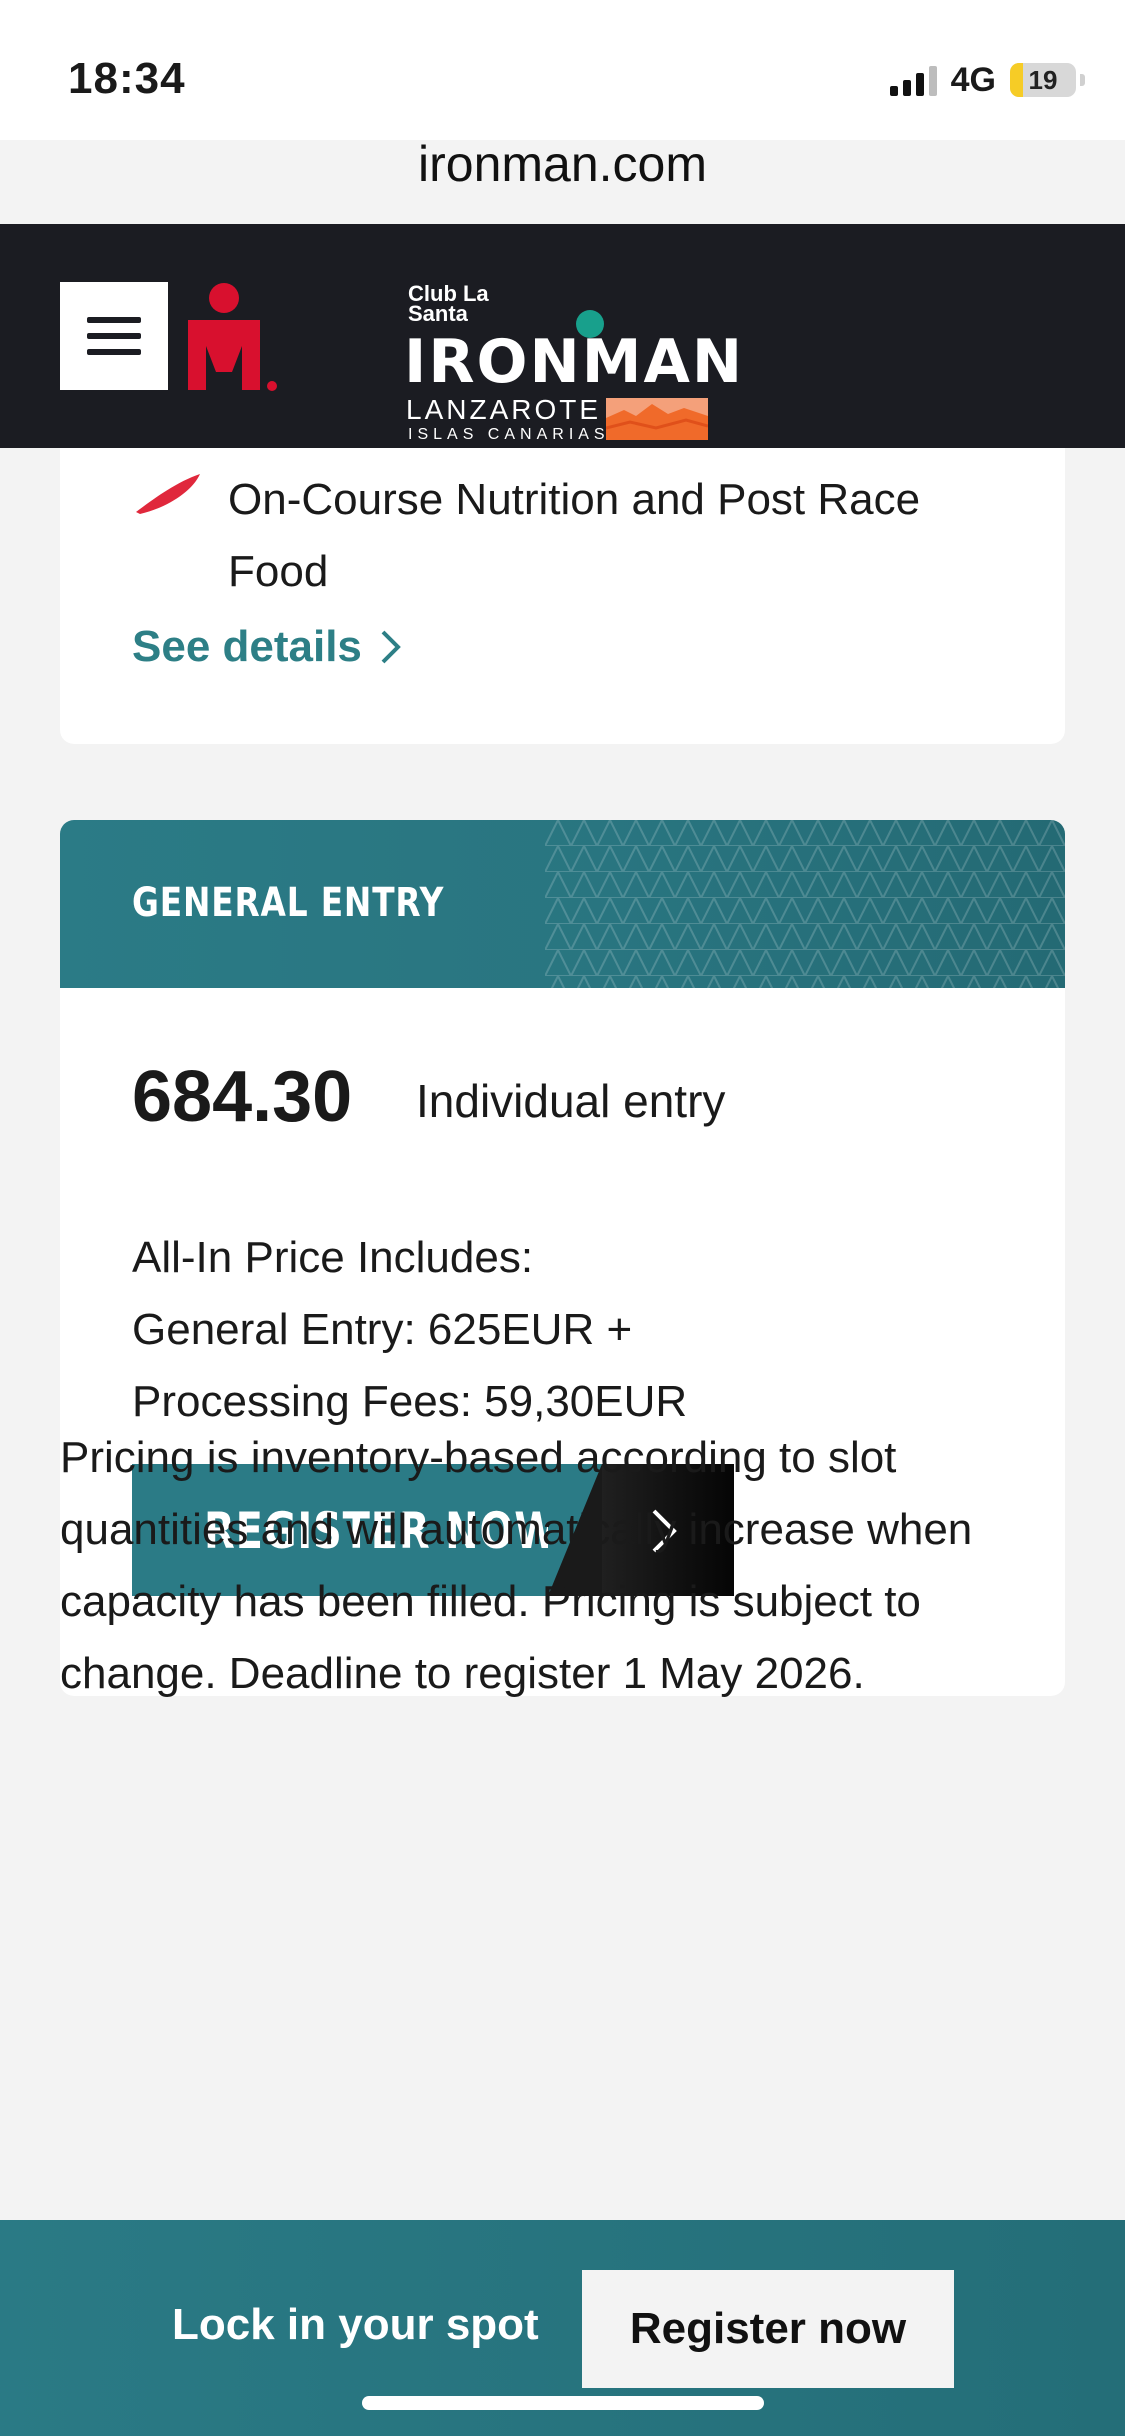 The image size is (1125, 2436). What do you see at coordinates (114, 320) in the screenshot?
I see `menu-icon` at bounding box center [114, 320].